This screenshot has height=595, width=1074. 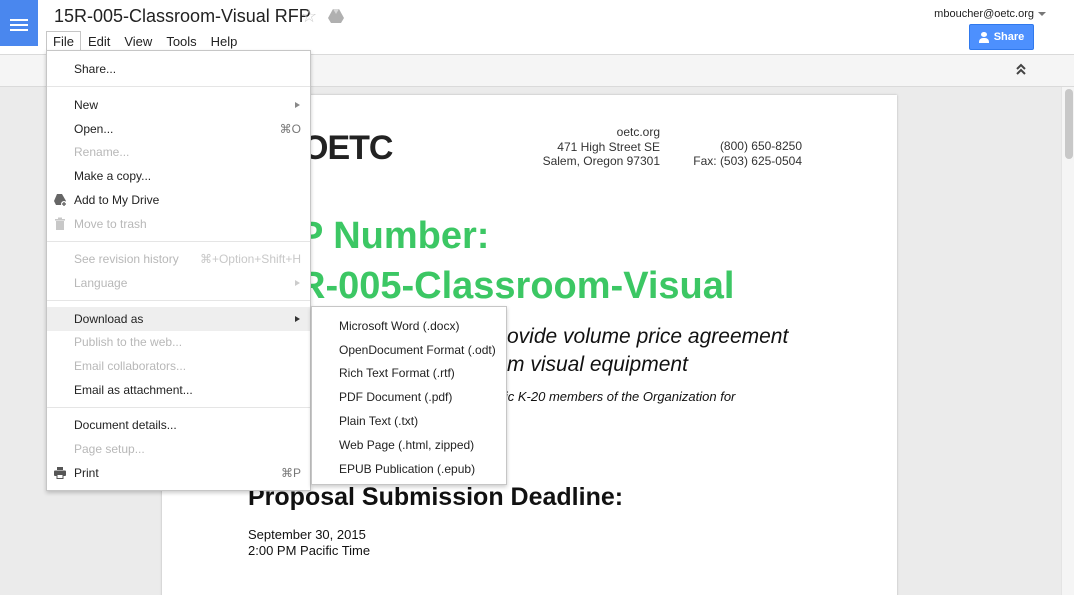 I want to click on menu-bar: File Edit View Tools Help, so click(x=145, y=41).